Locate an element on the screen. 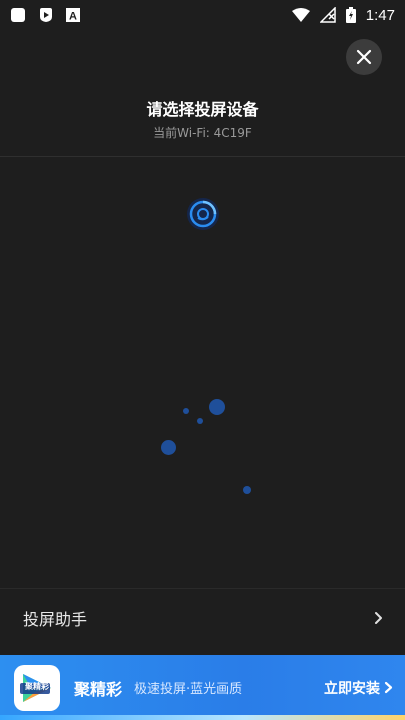 The width and height of the screenshot is (405, 720). header-divider is located at coordinates (202, 156).